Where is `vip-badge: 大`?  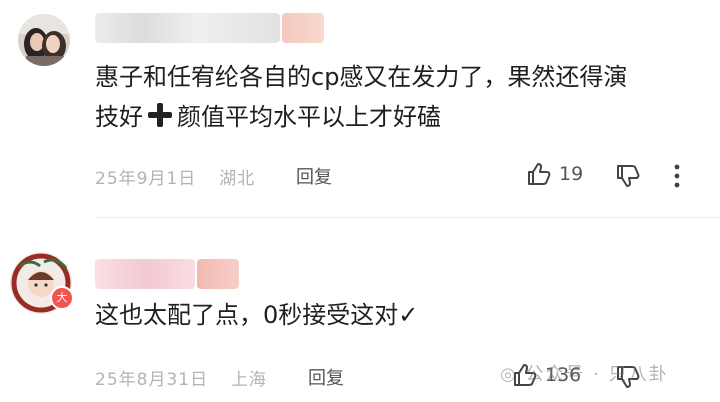
vip-badge: 大 is located at coordinates (62, 298).